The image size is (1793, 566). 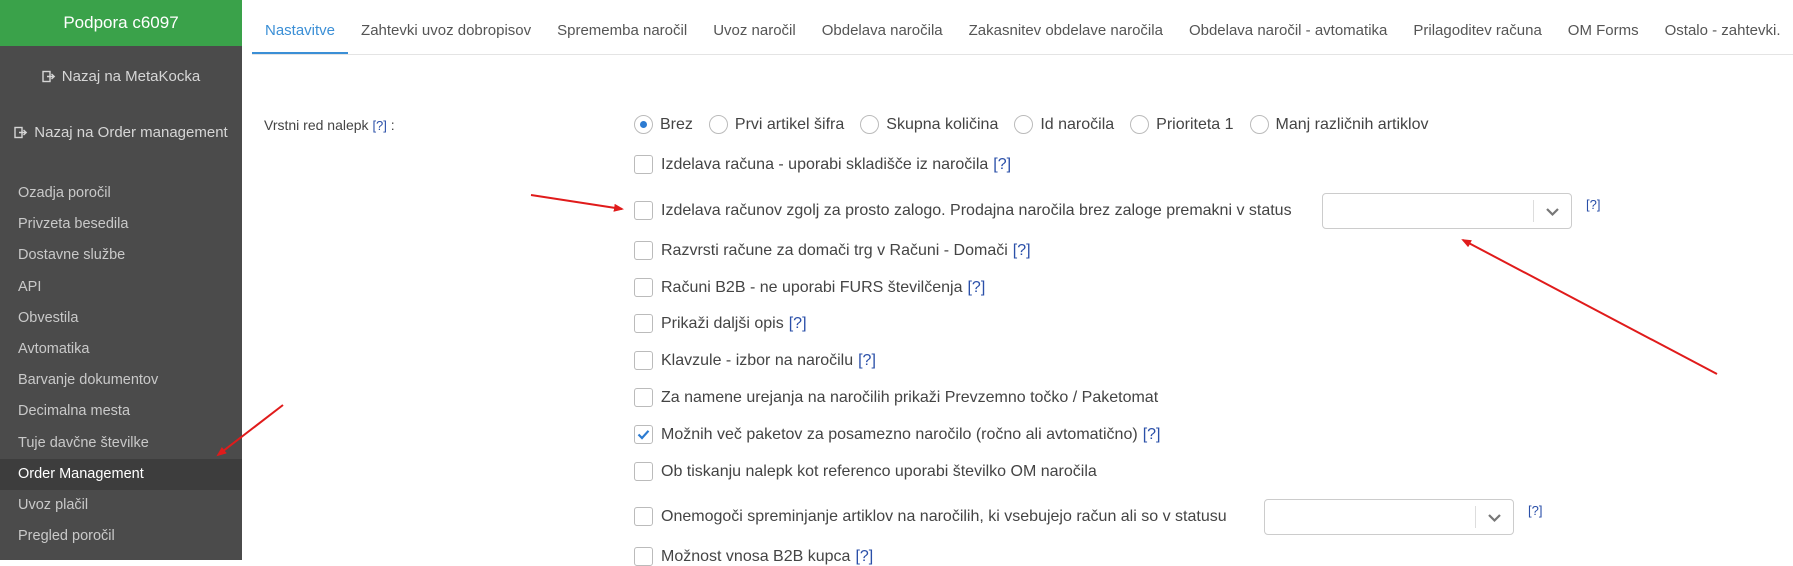 I want to click on tab-ostalo-zahtevki: Ostalo - zahtevki., so click(x=1722, y=38).